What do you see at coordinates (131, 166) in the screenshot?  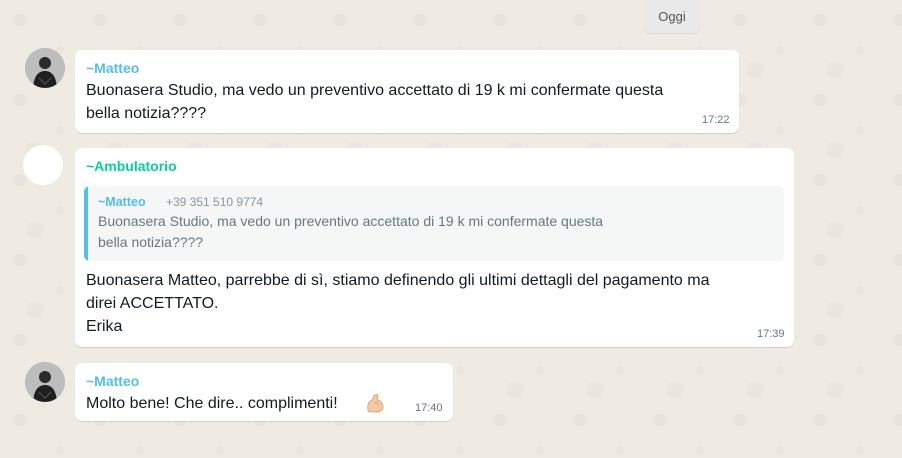 I see `sender-name: ~Ambulatorio` at bounding box center [131, 166].